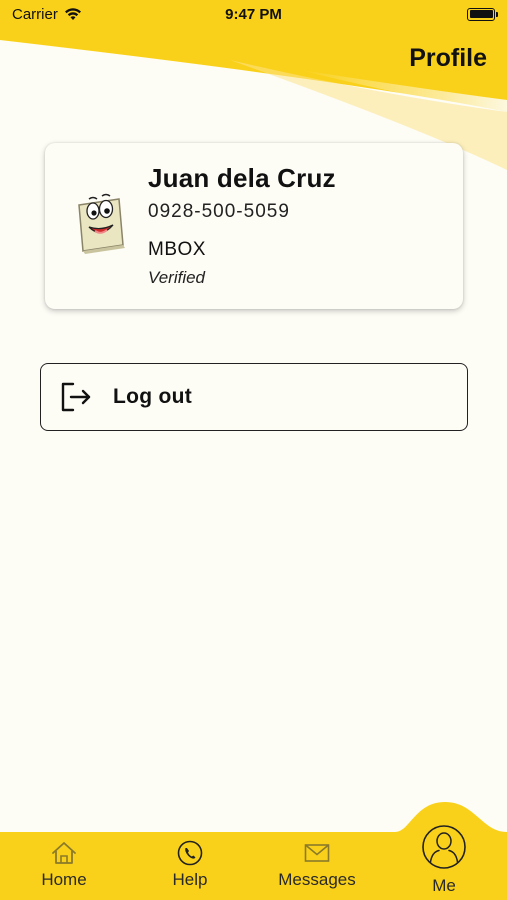 The image size is (507, 900). I want to click on status-bar: Carrier 9:47 PM, so click(253, 14).